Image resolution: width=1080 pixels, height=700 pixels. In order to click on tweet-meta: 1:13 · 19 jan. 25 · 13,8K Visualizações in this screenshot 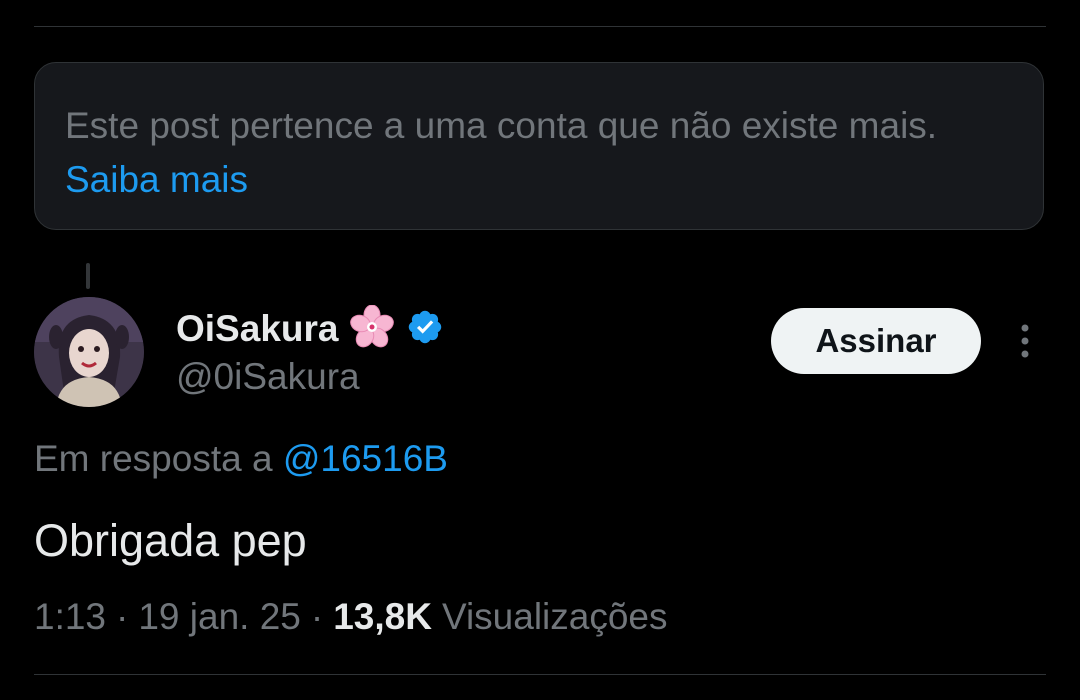, I will do `click(351, 617)`.